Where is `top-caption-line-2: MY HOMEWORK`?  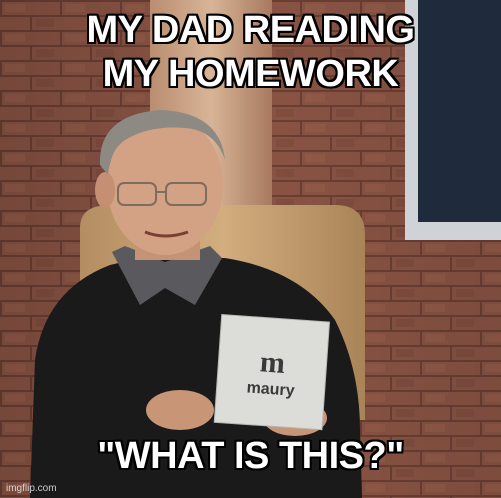 top-caption-line-2: MY HOMEWORK is located at coordinates (250, 74).